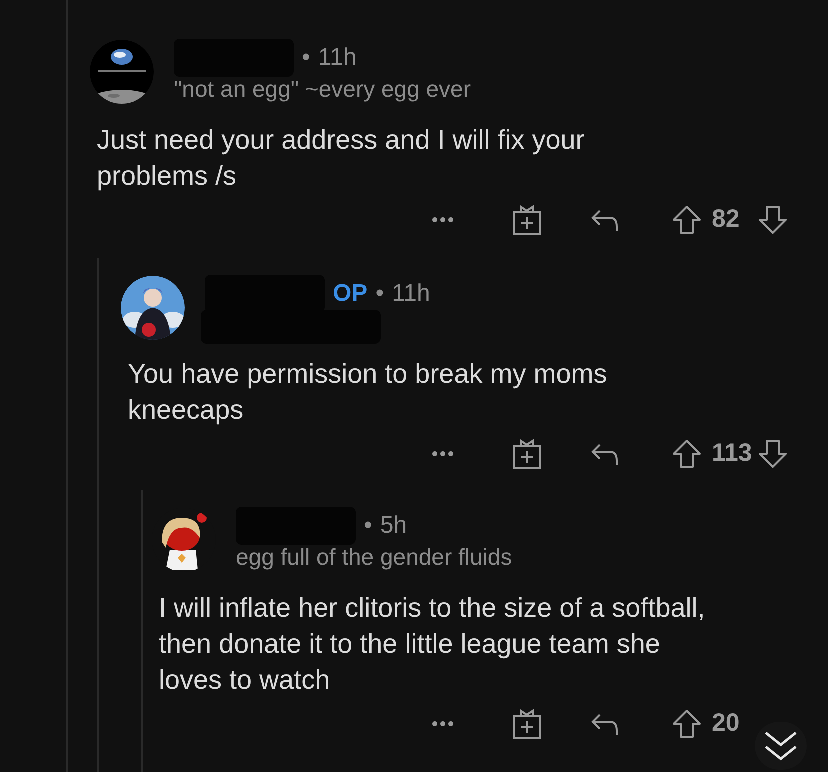 The width and height of the screenshot is (828, 772). What do you see at coordinates (374, 557) in the screenshot?
I see `user-flair: egg full of the gender fluids` at bounding box center [374, 557].